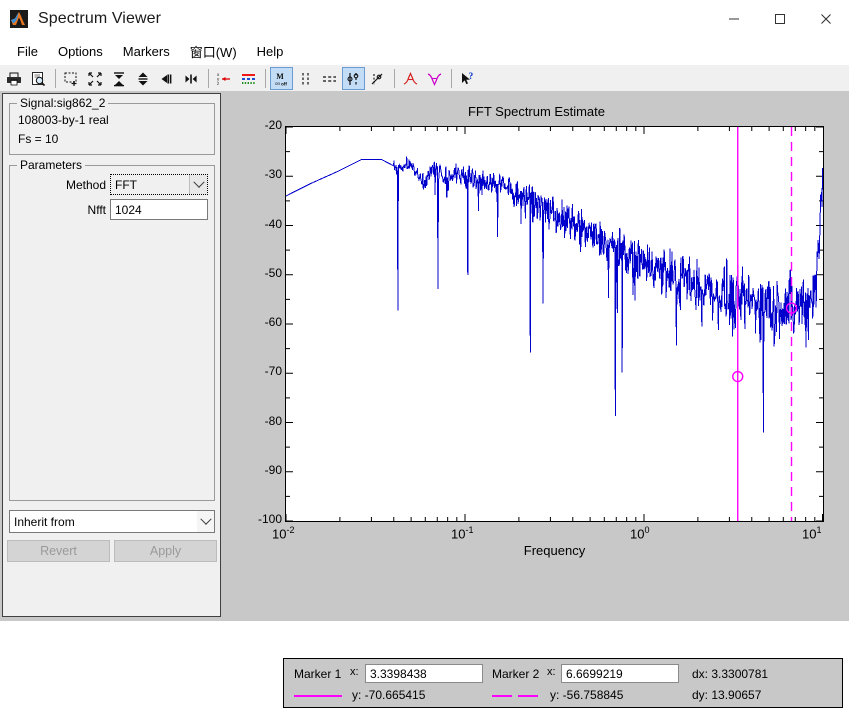 The height and width of the screenshot is (708, 849). I want to click on marker1-x-input: 3.3398438, so click(424, 673).